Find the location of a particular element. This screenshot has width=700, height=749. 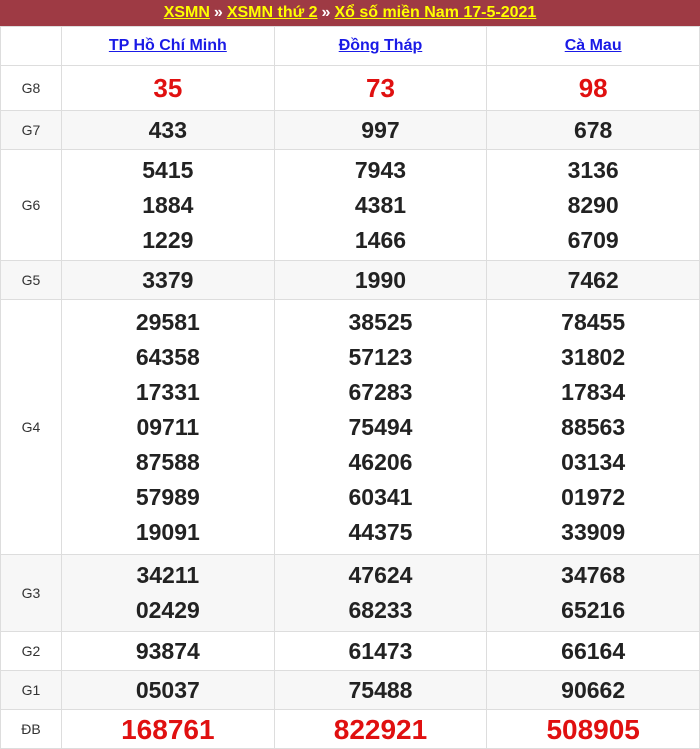

prize-cell: 5415 1884 1229 is located at coordinates (168, 205).